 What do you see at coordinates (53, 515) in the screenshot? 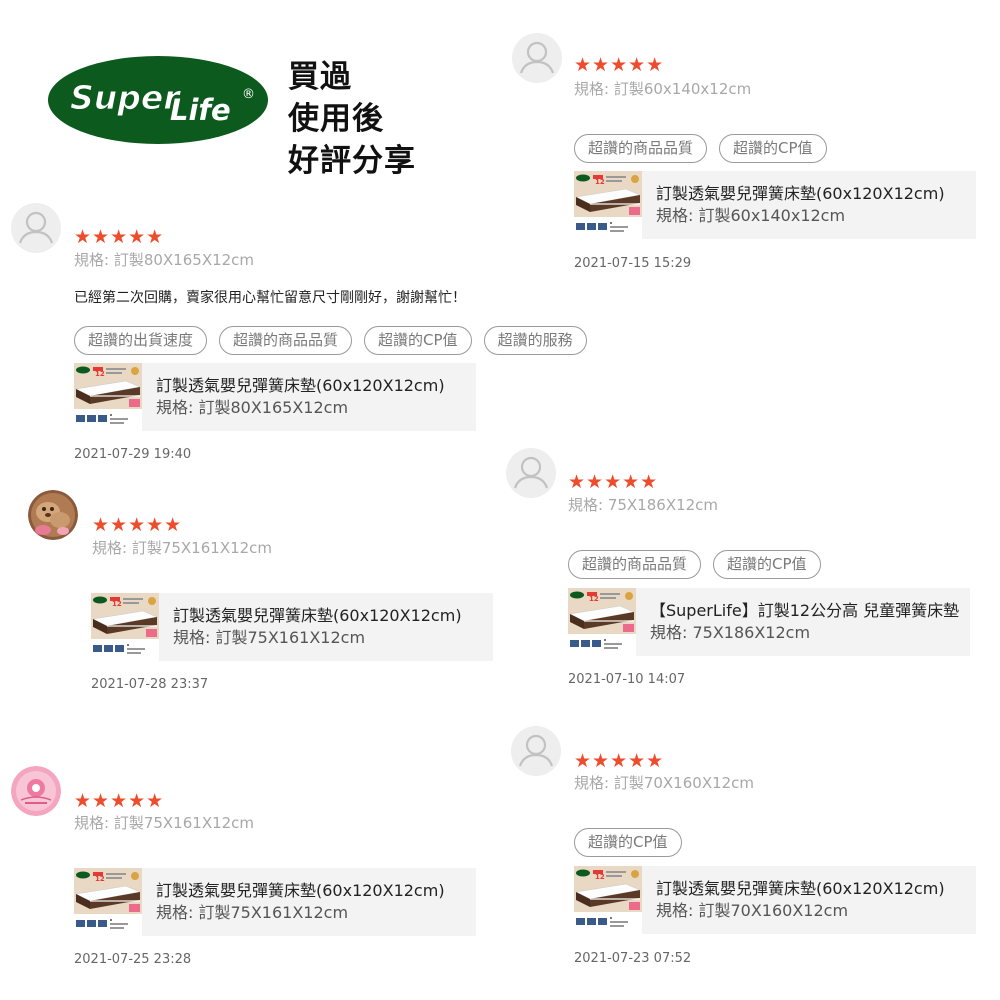
I see `photo-avatar` at bounding box center [53, 515].